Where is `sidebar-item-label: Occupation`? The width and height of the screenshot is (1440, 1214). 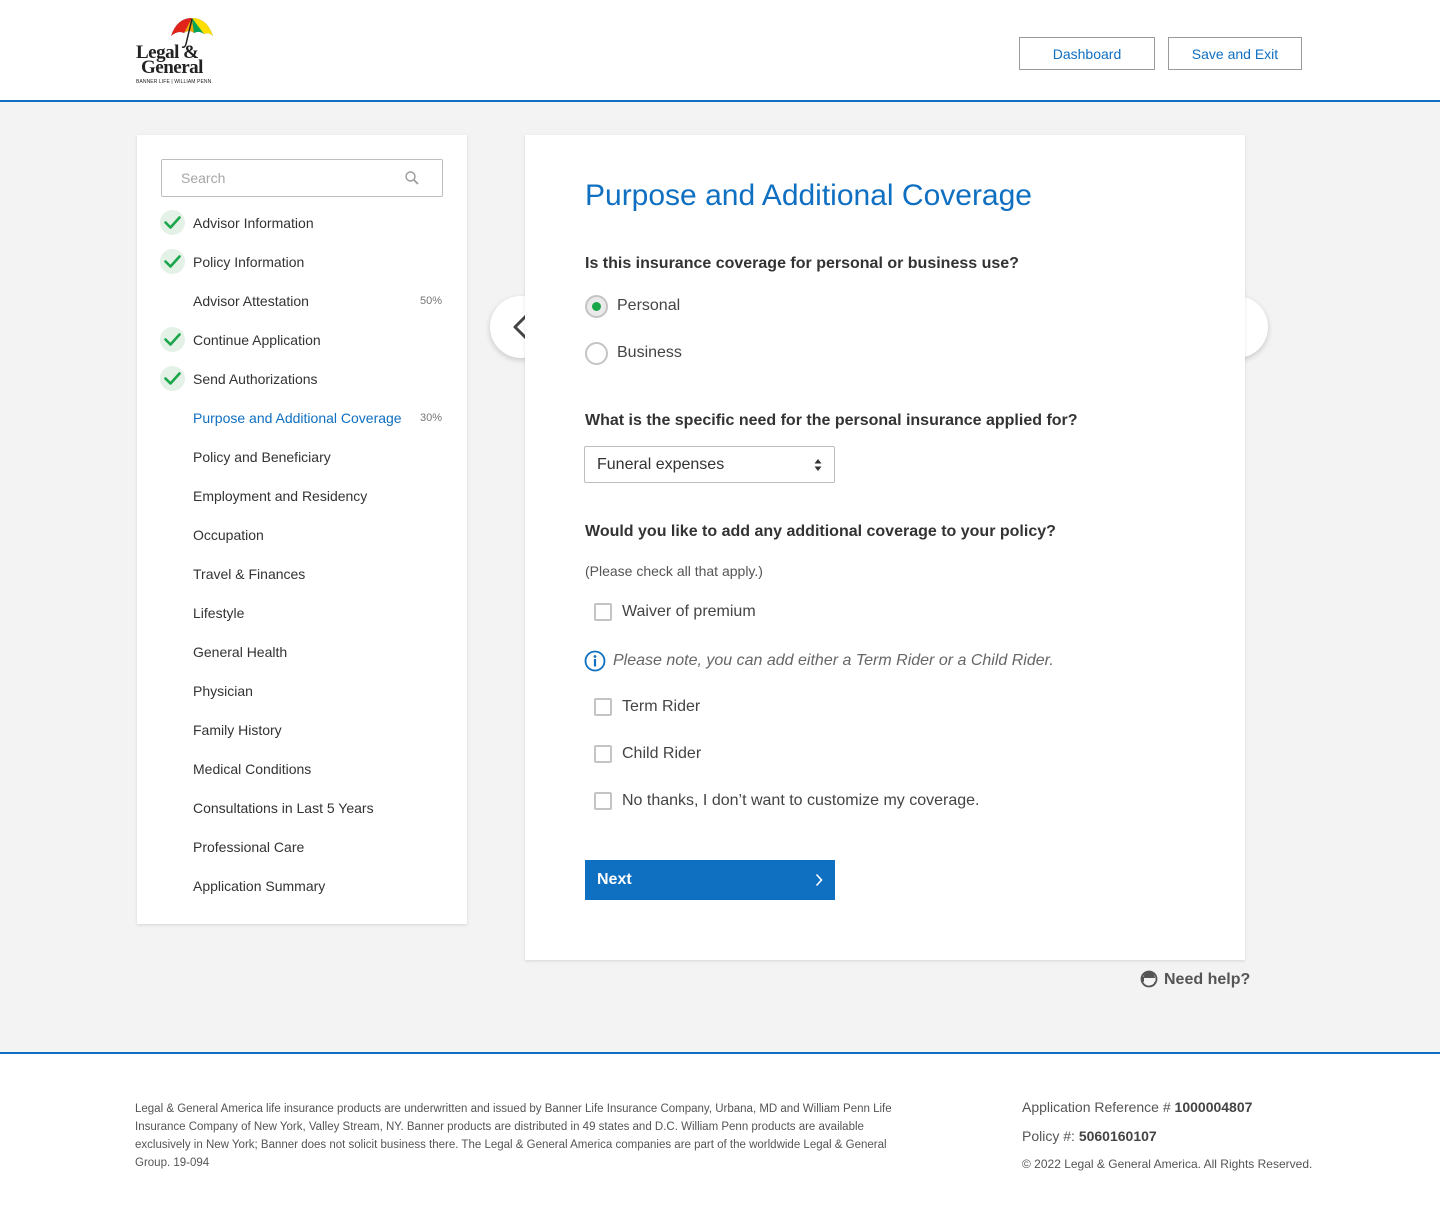 sidebar-item-label: Occupation is located at coordinates (228, 535).